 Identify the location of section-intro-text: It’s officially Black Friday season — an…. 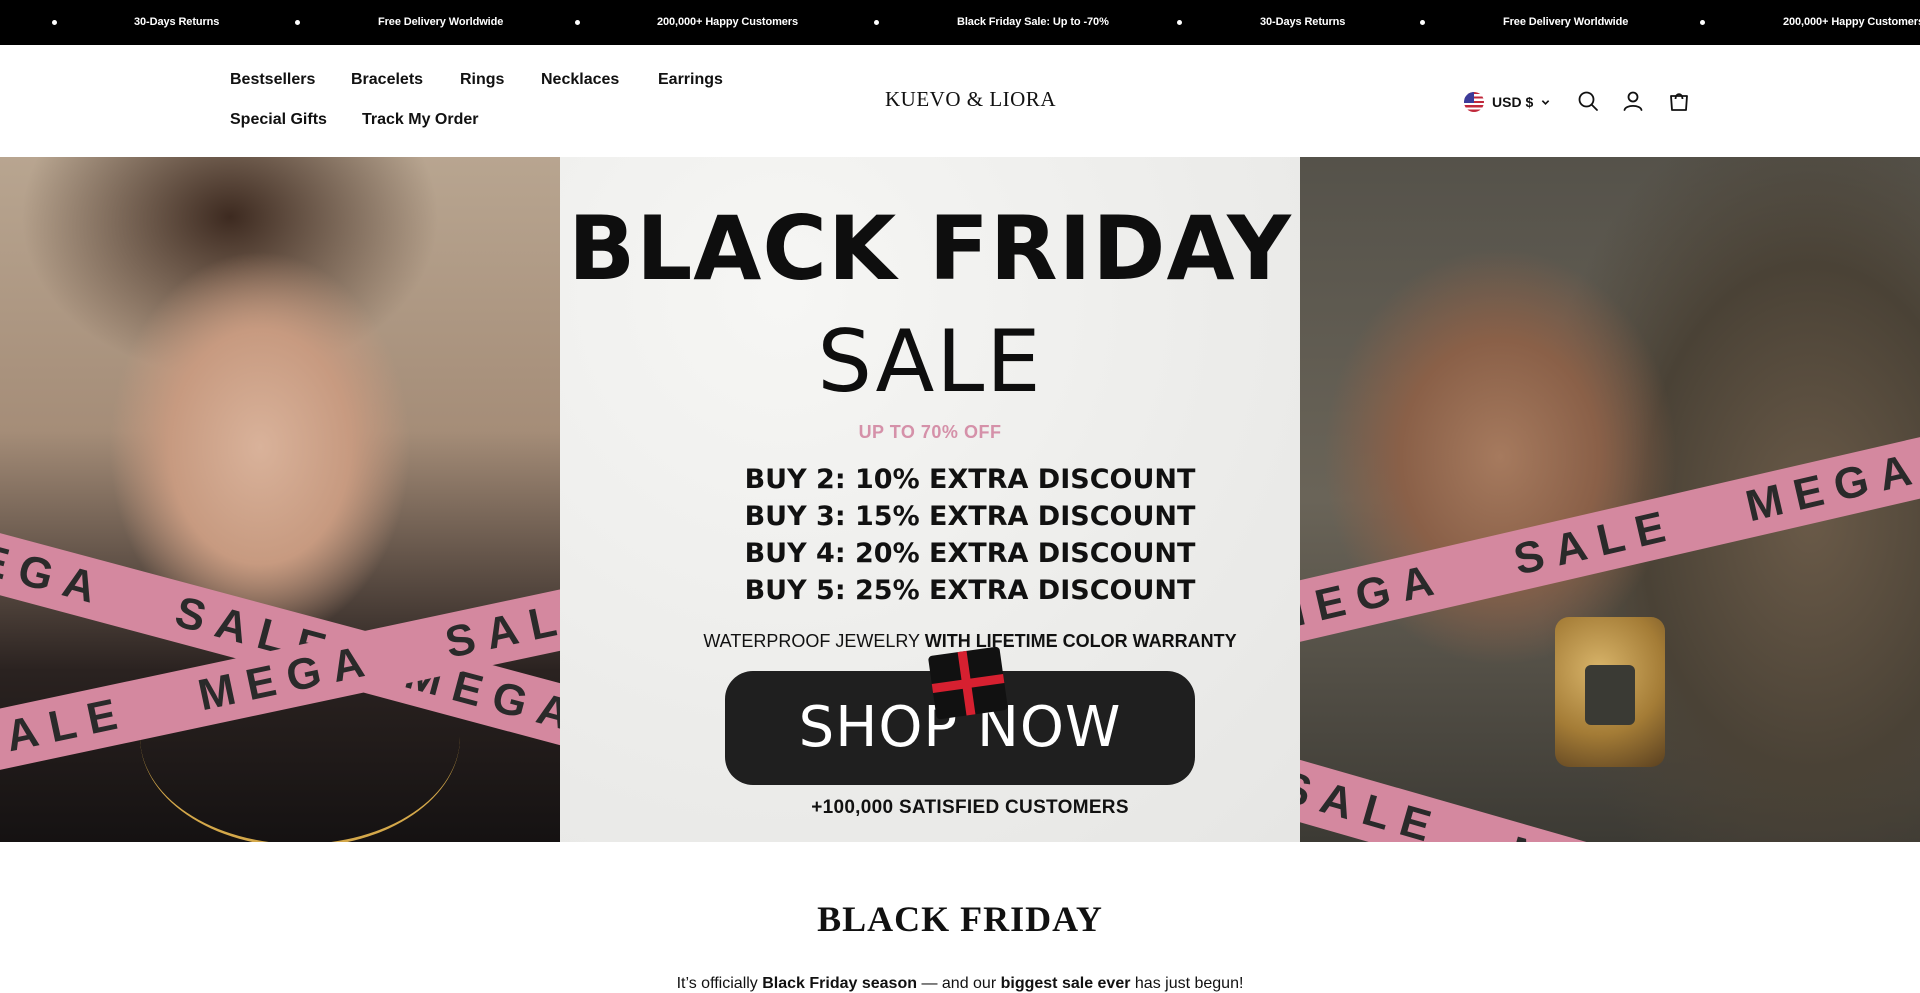
(960, 984).